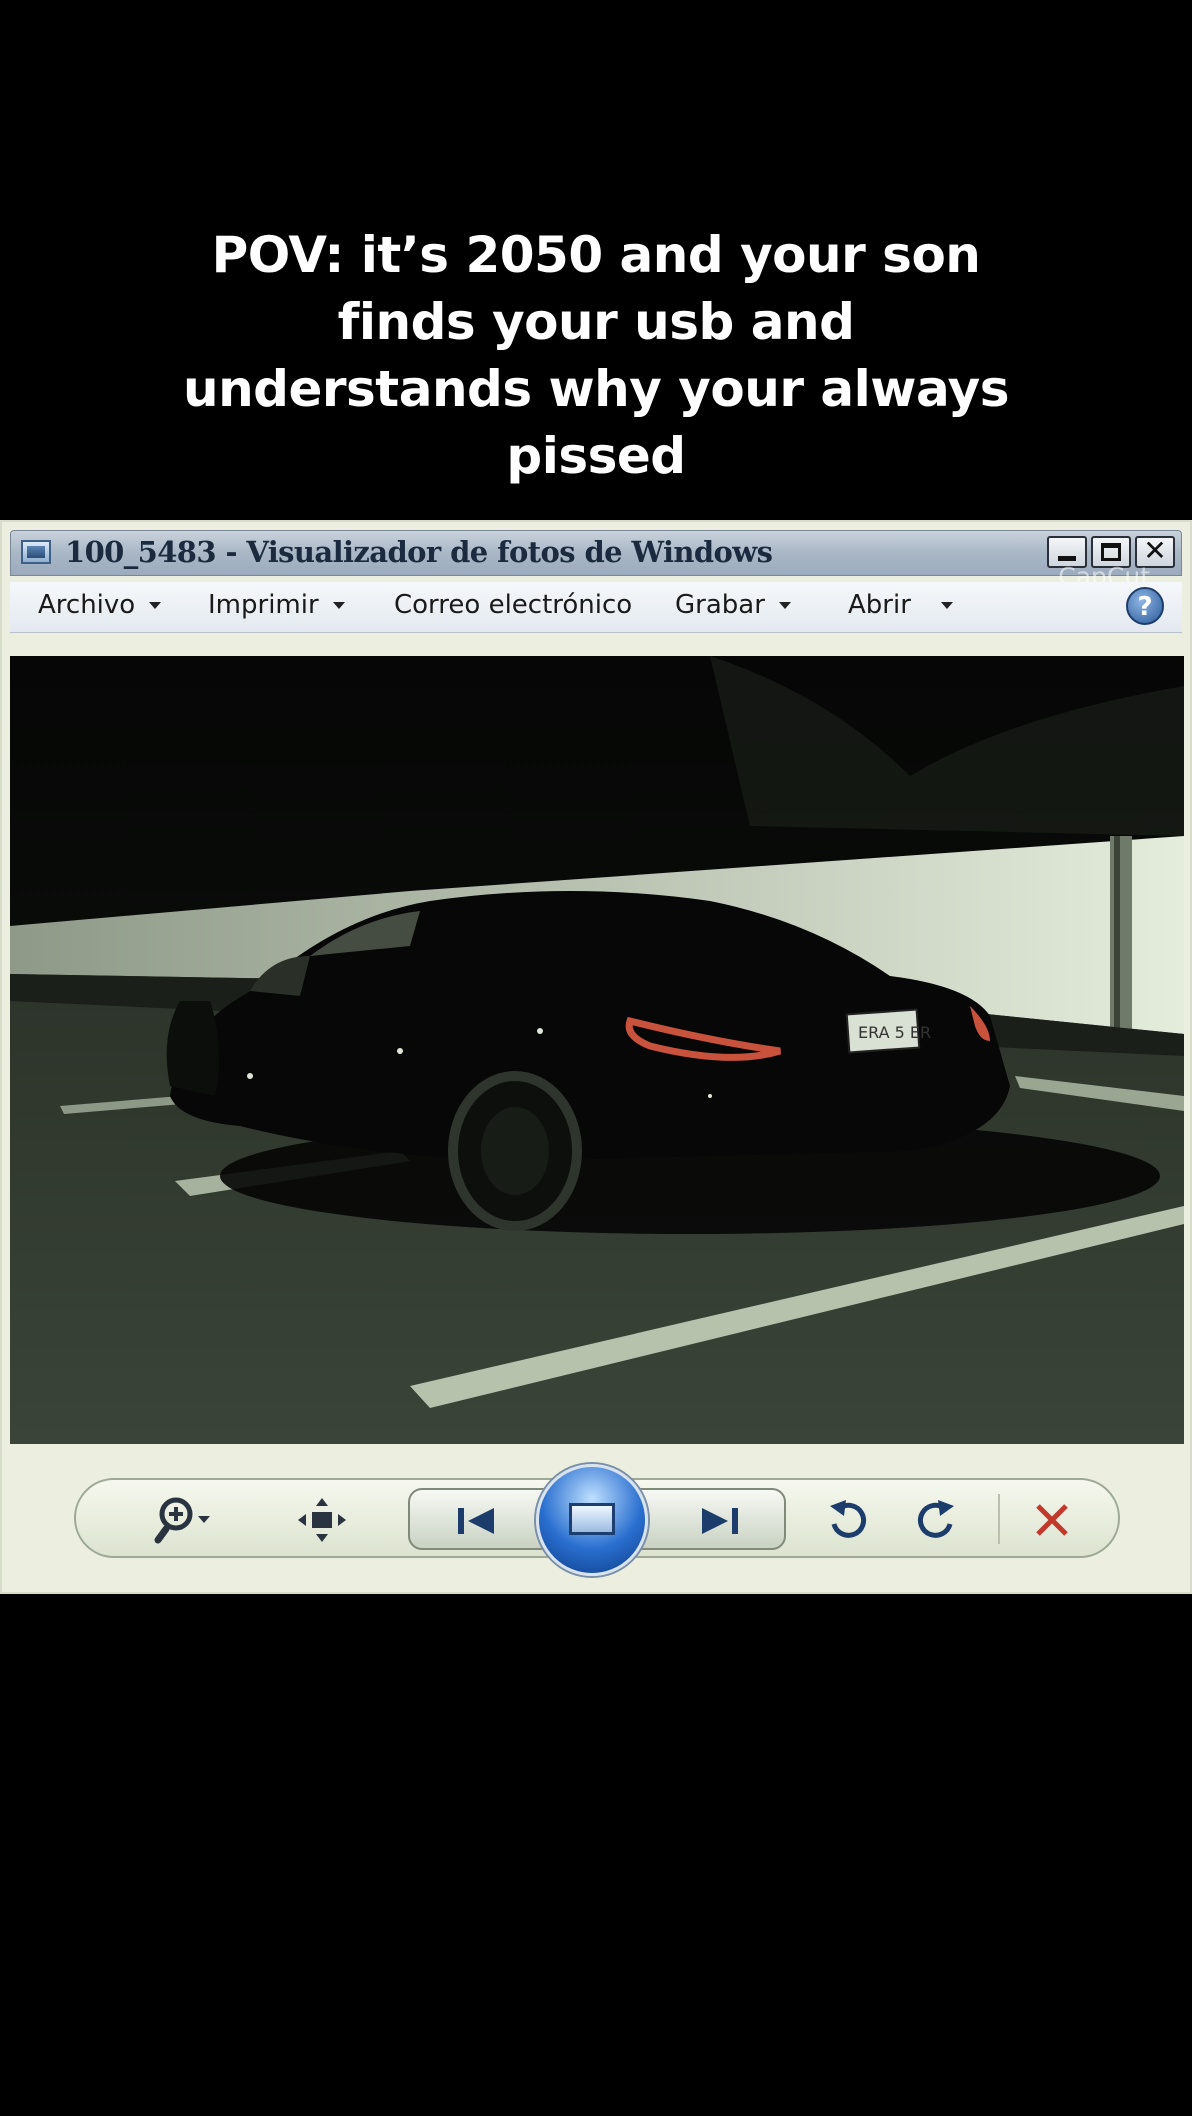 The width and height of the screenshot is (1192, 2116). What do you see at coordinates (848, 1519) in the screenshot?
I see `rotate-ccw-icon` at bounding box center [848, 1519].